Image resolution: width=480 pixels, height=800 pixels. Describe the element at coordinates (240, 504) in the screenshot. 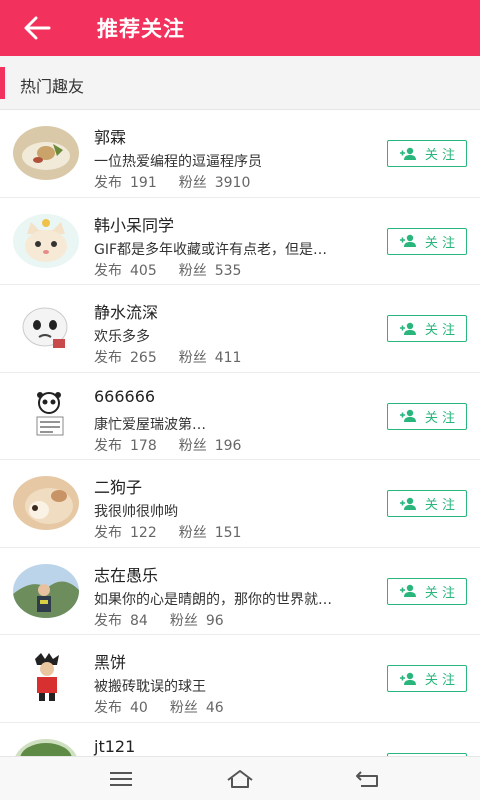

I see `user-row: 二狗子 我很帅很帅哟 发布 122 粉丝 151 关 注` at that location.